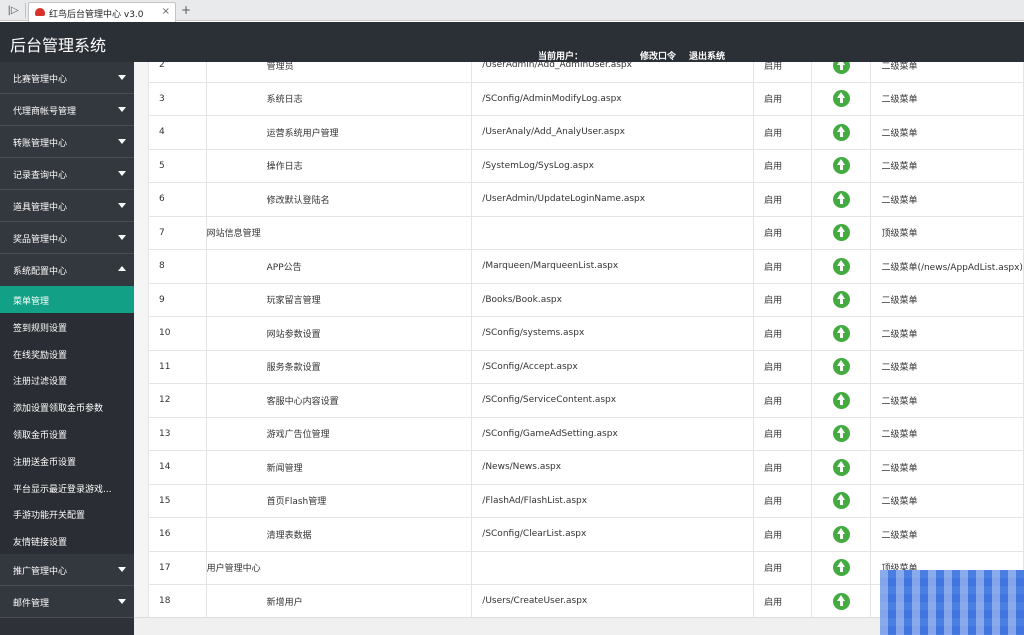  I want to click on row-name: 客服中心内容设置, so click(302, 401).